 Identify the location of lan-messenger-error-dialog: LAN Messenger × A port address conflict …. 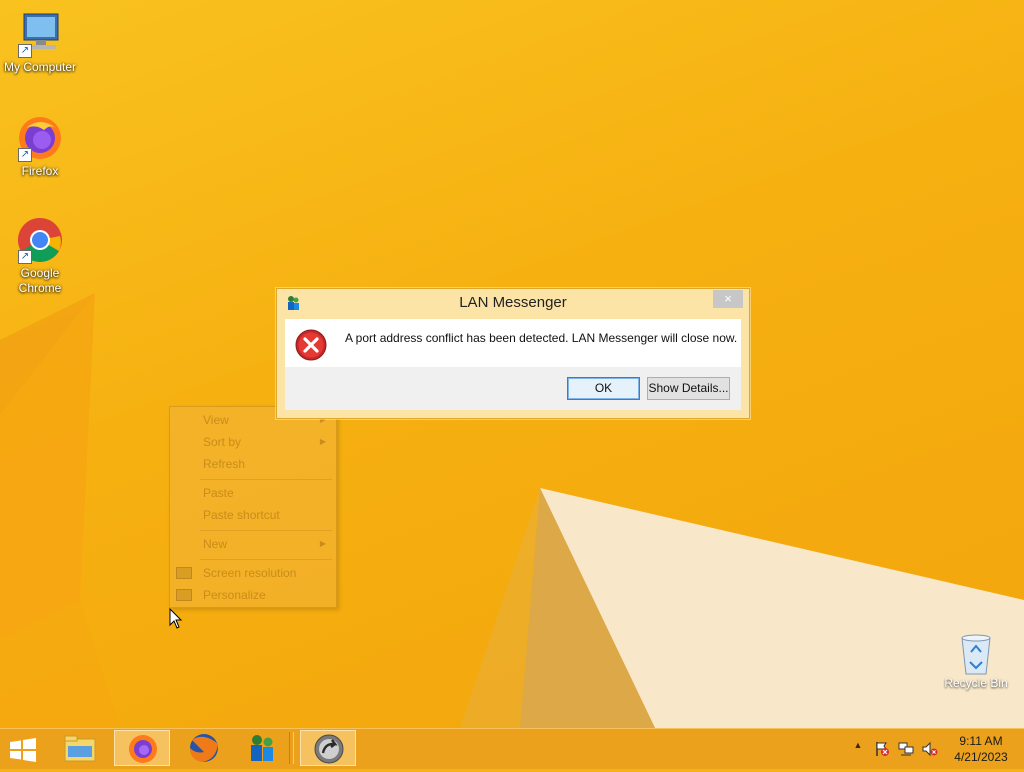
(513, 353).